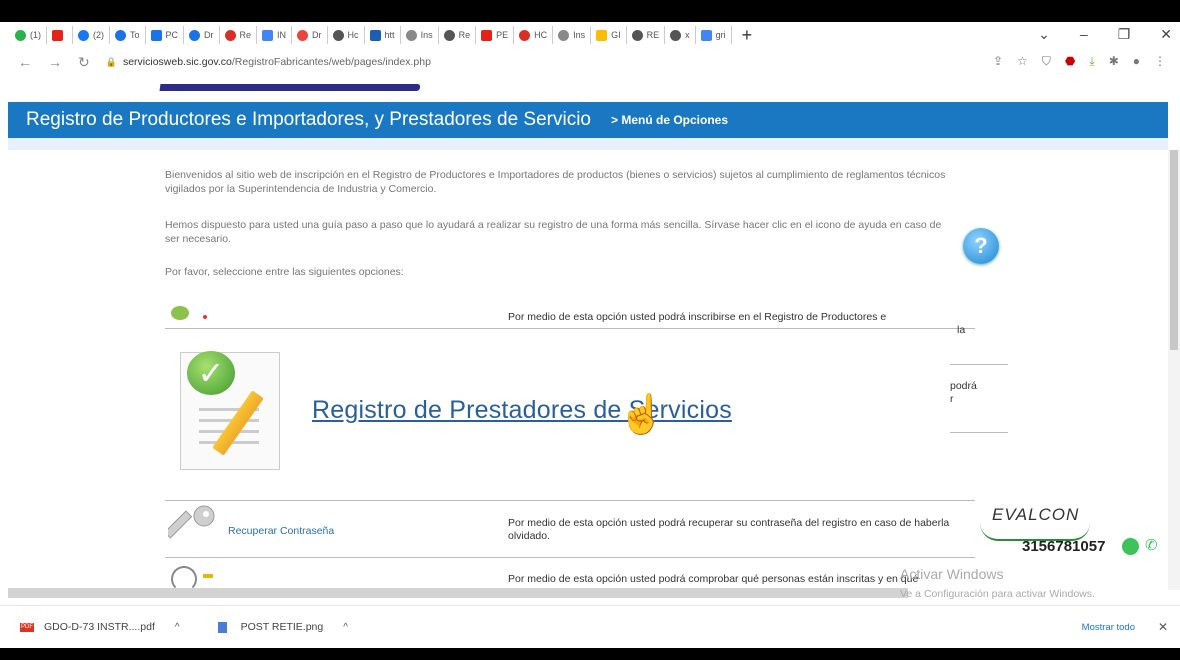  Describe the element at coordinates (1160, 61) in the screenshot. I see `browser-menu-icon: ⋮` at that location.